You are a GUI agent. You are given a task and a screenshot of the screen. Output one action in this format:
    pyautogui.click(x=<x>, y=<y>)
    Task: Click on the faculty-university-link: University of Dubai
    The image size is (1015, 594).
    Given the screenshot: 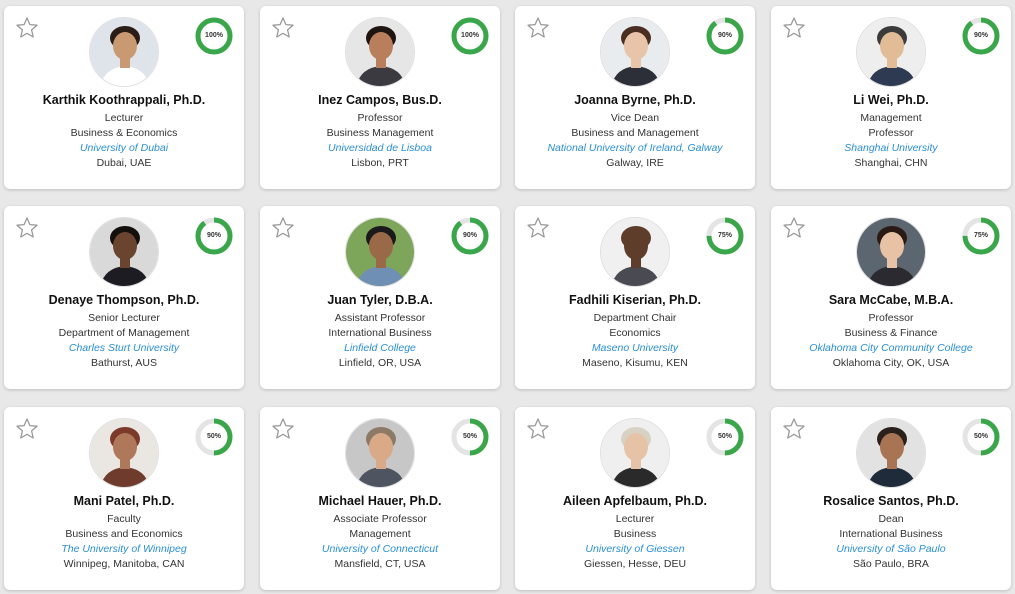 What is the action you would take?
    pyautogui.click(x=124, y=148)
    